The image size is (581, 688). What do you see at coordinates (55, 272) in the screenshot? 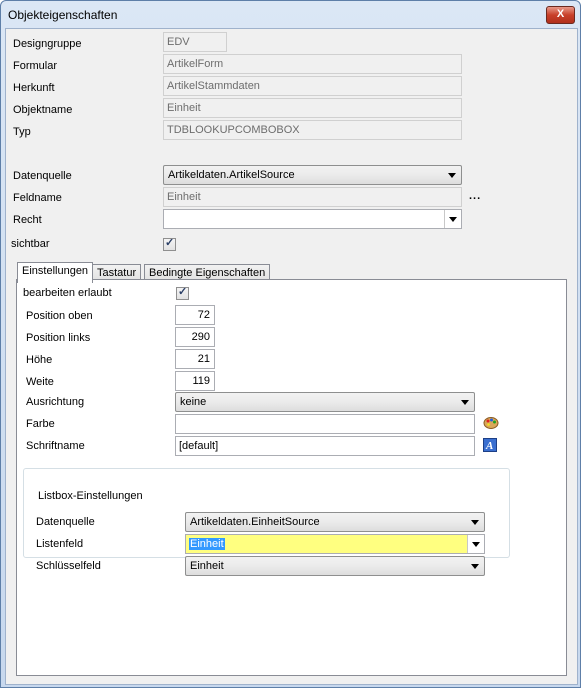
I see `tab-einstellungen: Einstellungen` at bounding box center [55, 272].